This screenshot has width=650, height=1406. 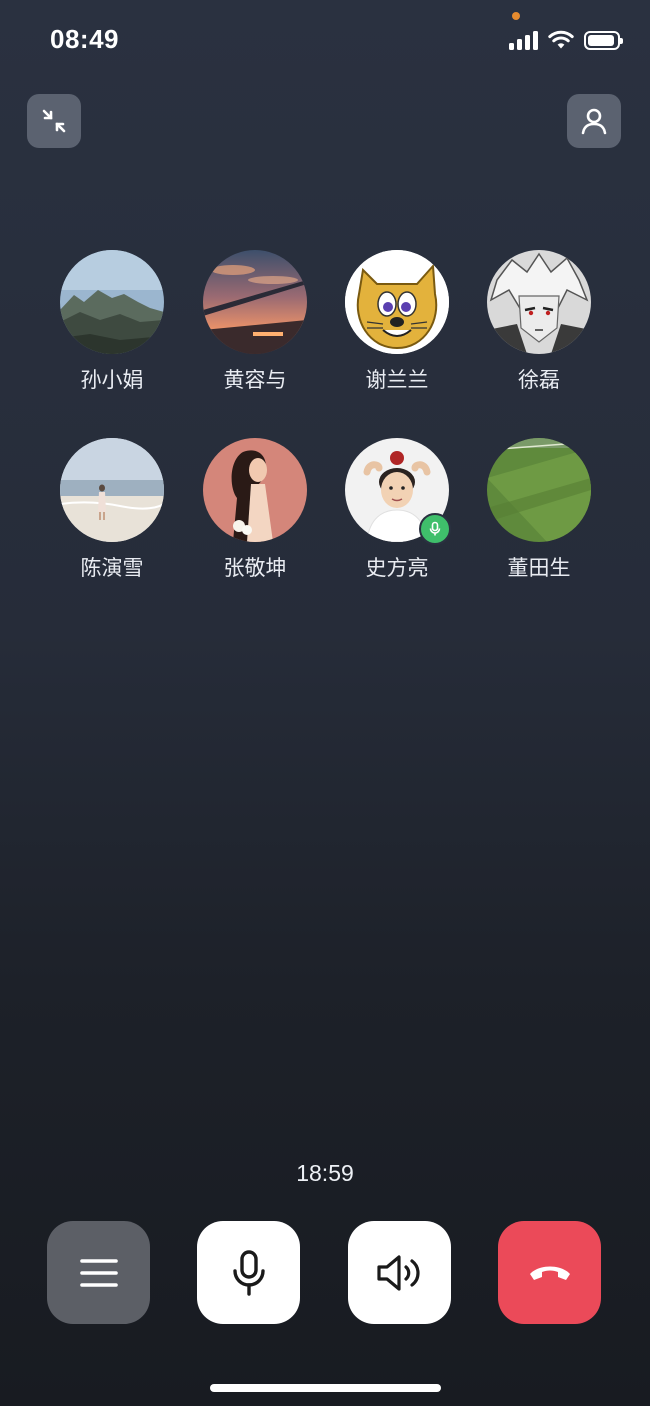 What do you see at coordinates (539, 568) in the screenshot?
I see `participant-name: 董田生` at bounding box center [539, 568].